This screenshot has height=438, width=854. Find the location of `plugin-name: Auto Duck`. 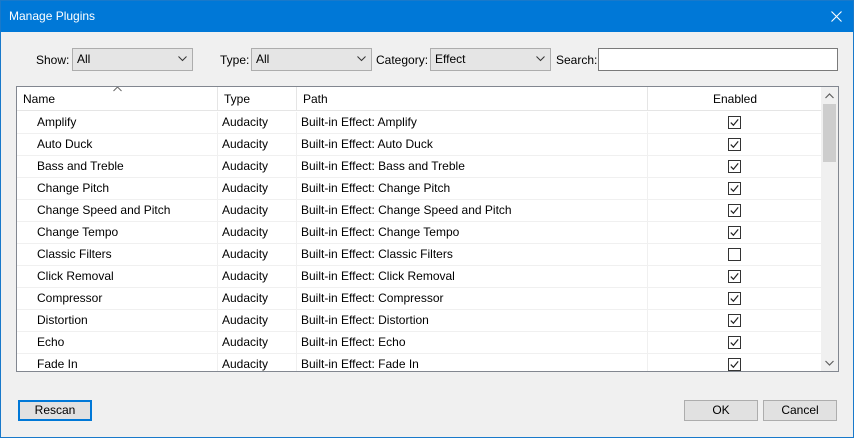

plugin-name: Auto Duck is located at coordinates (117, 144).